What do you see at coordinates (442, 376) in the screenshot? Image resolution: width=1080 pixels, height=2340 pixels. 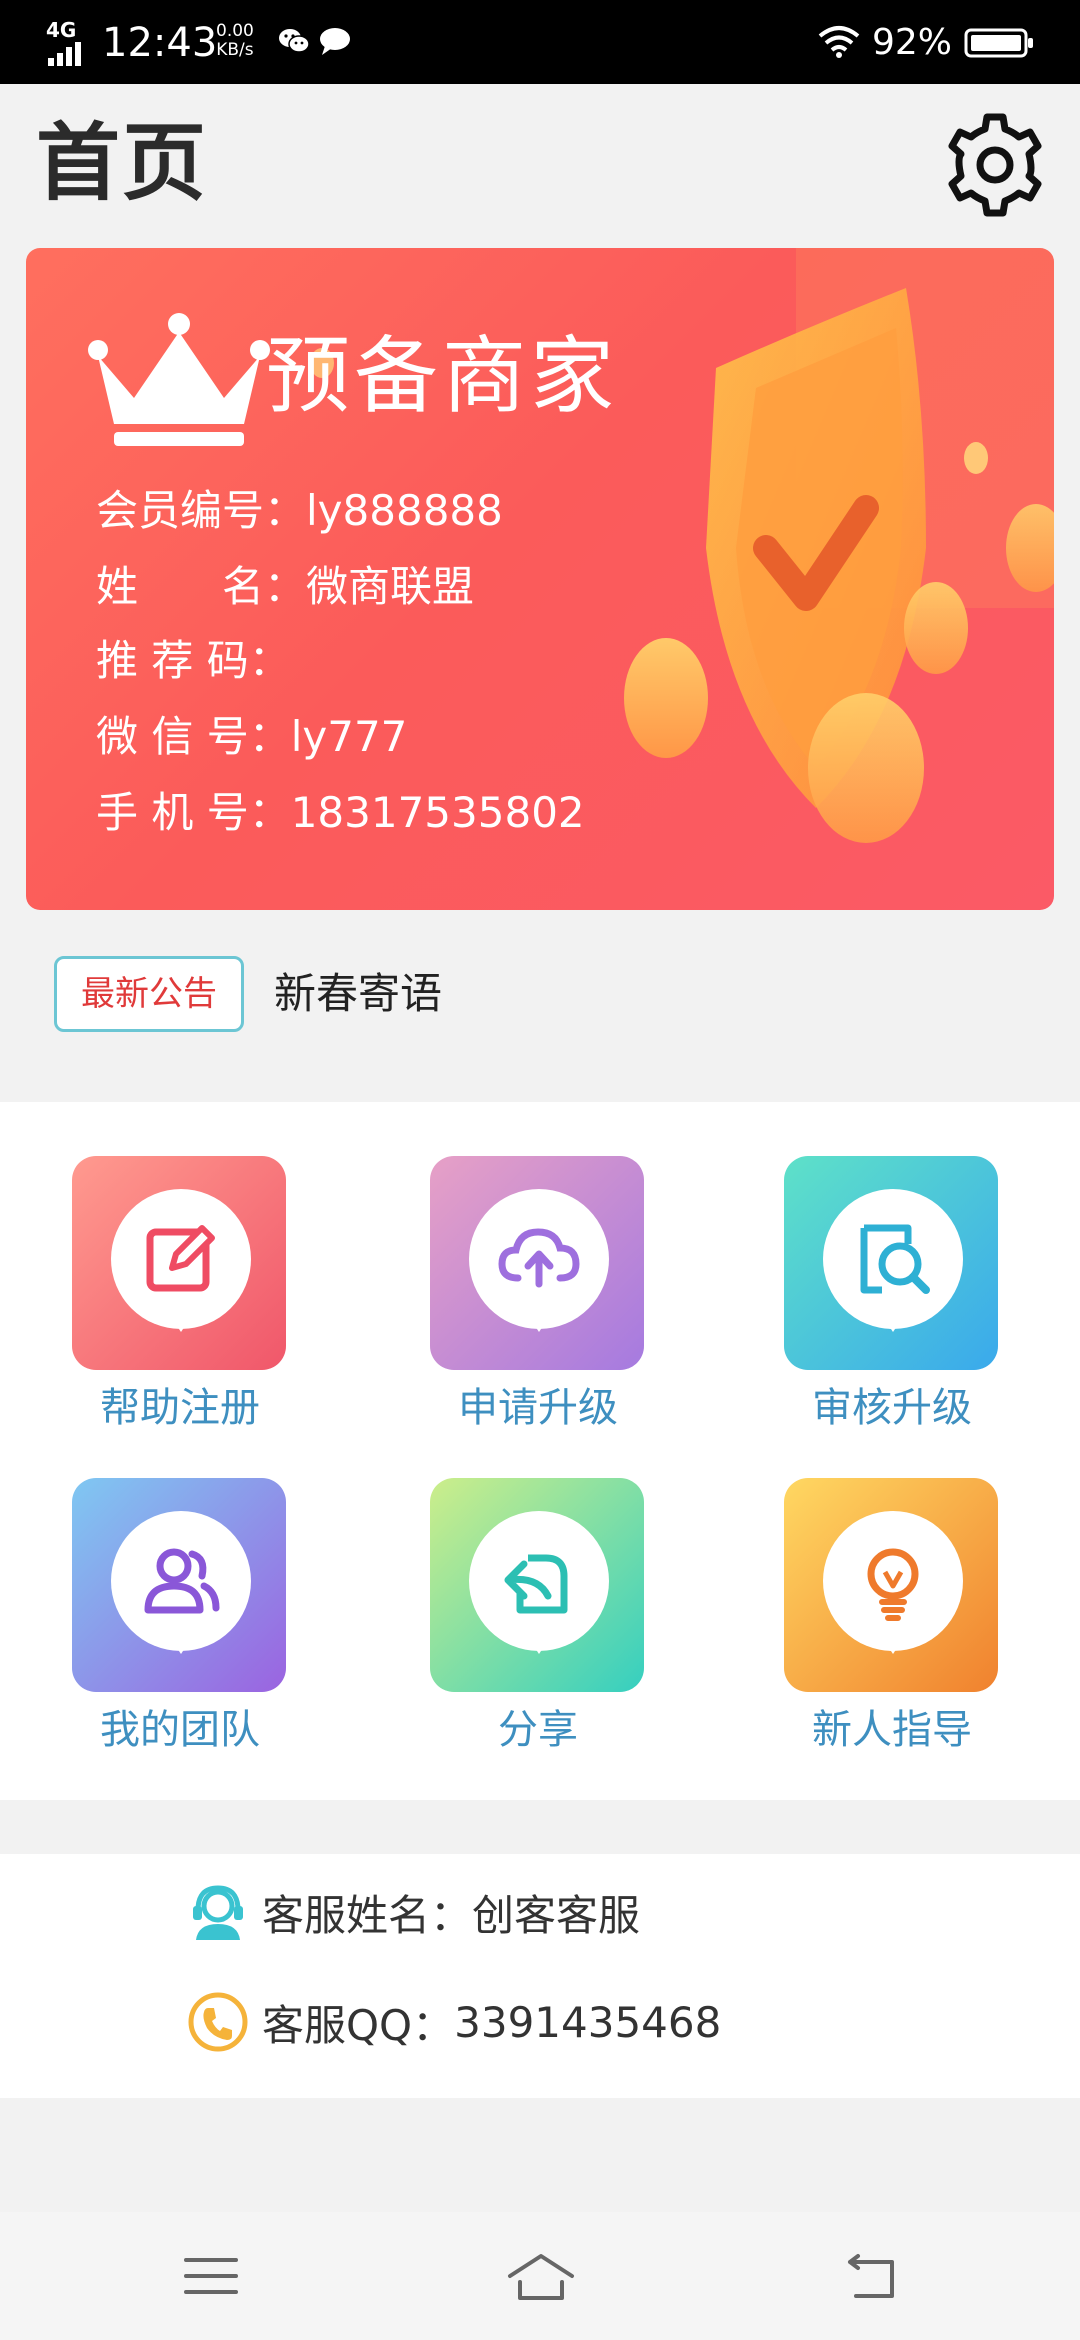 I see `member-level-title: 预备商家` at bounding box center [442, 376].